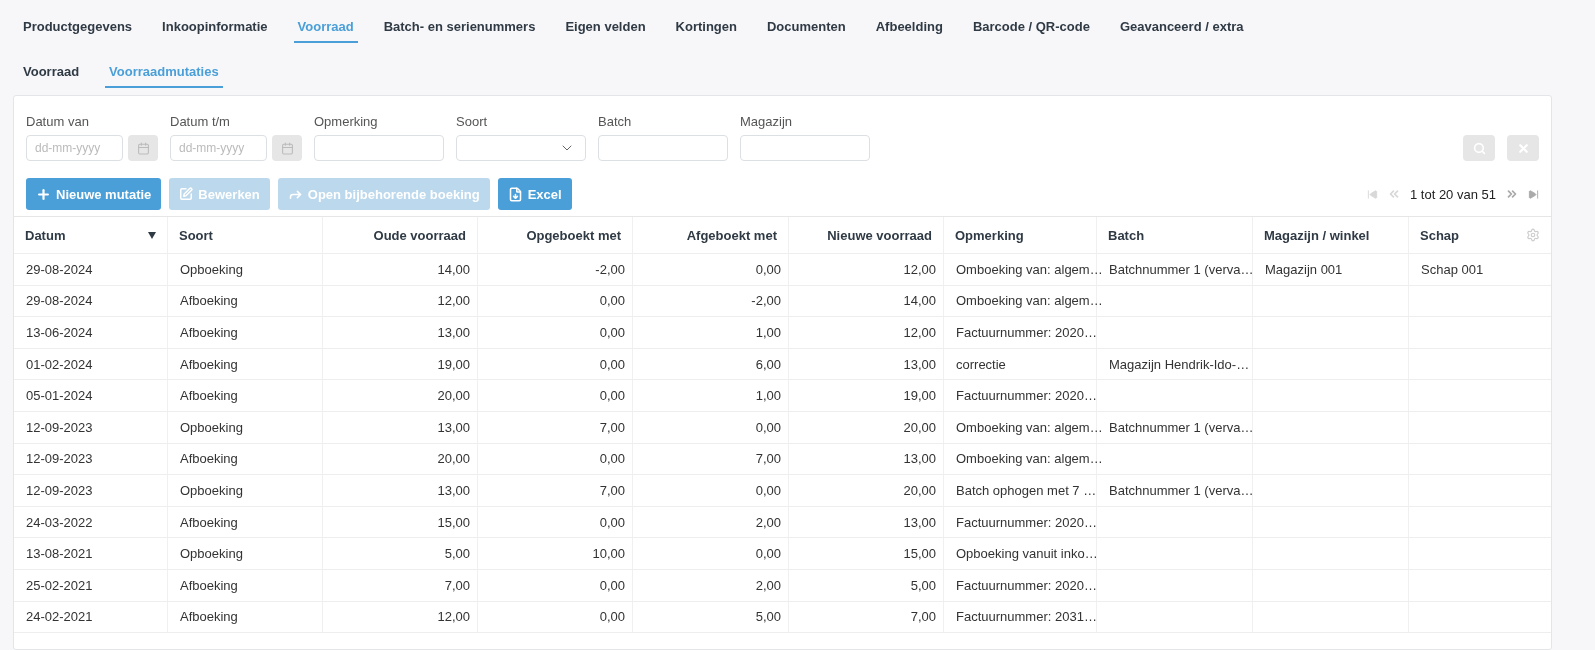 This screenshot has height=650, width=1595. Describe the element at coordinates (453, 522) in the screenshot. I see `table-cell: 15,00` at that location.